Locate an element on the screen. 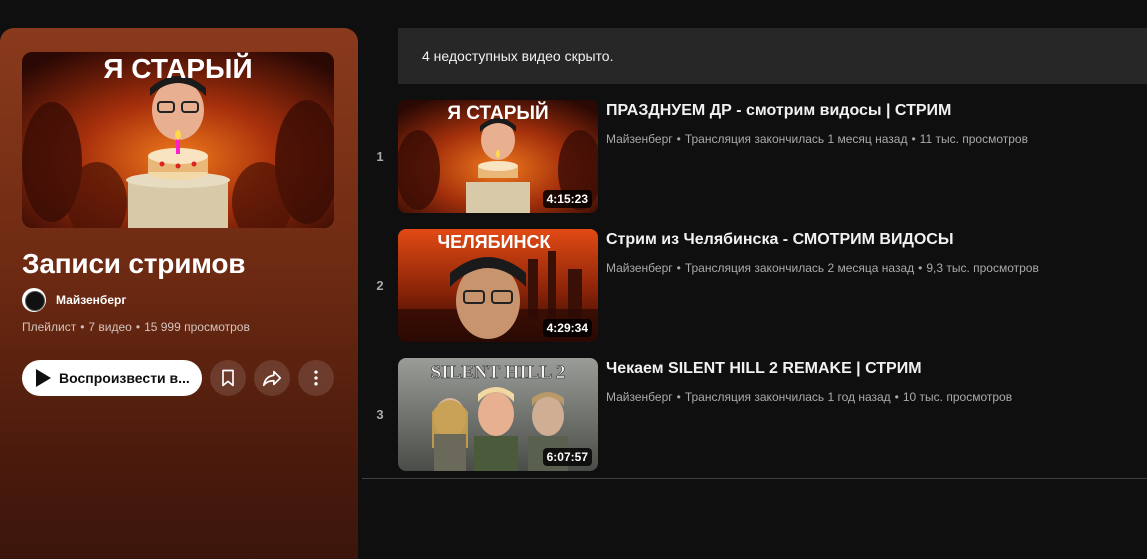 This screenshot has height=559, width=1147. playlist-meta: Плейлист • 7 видео • 15 999 просмотров is located at coordinates (136, 327).